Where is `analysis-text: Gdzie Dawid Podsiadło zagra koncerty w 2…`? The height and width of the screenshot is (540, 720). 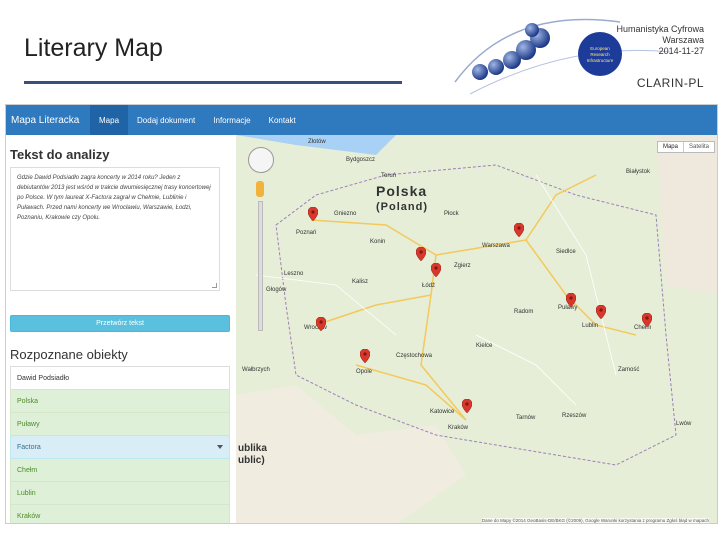
analysis-text: Gdzie Dawid Podsiadło zagra koncerty w 2… is located at coordinates (114, 198).